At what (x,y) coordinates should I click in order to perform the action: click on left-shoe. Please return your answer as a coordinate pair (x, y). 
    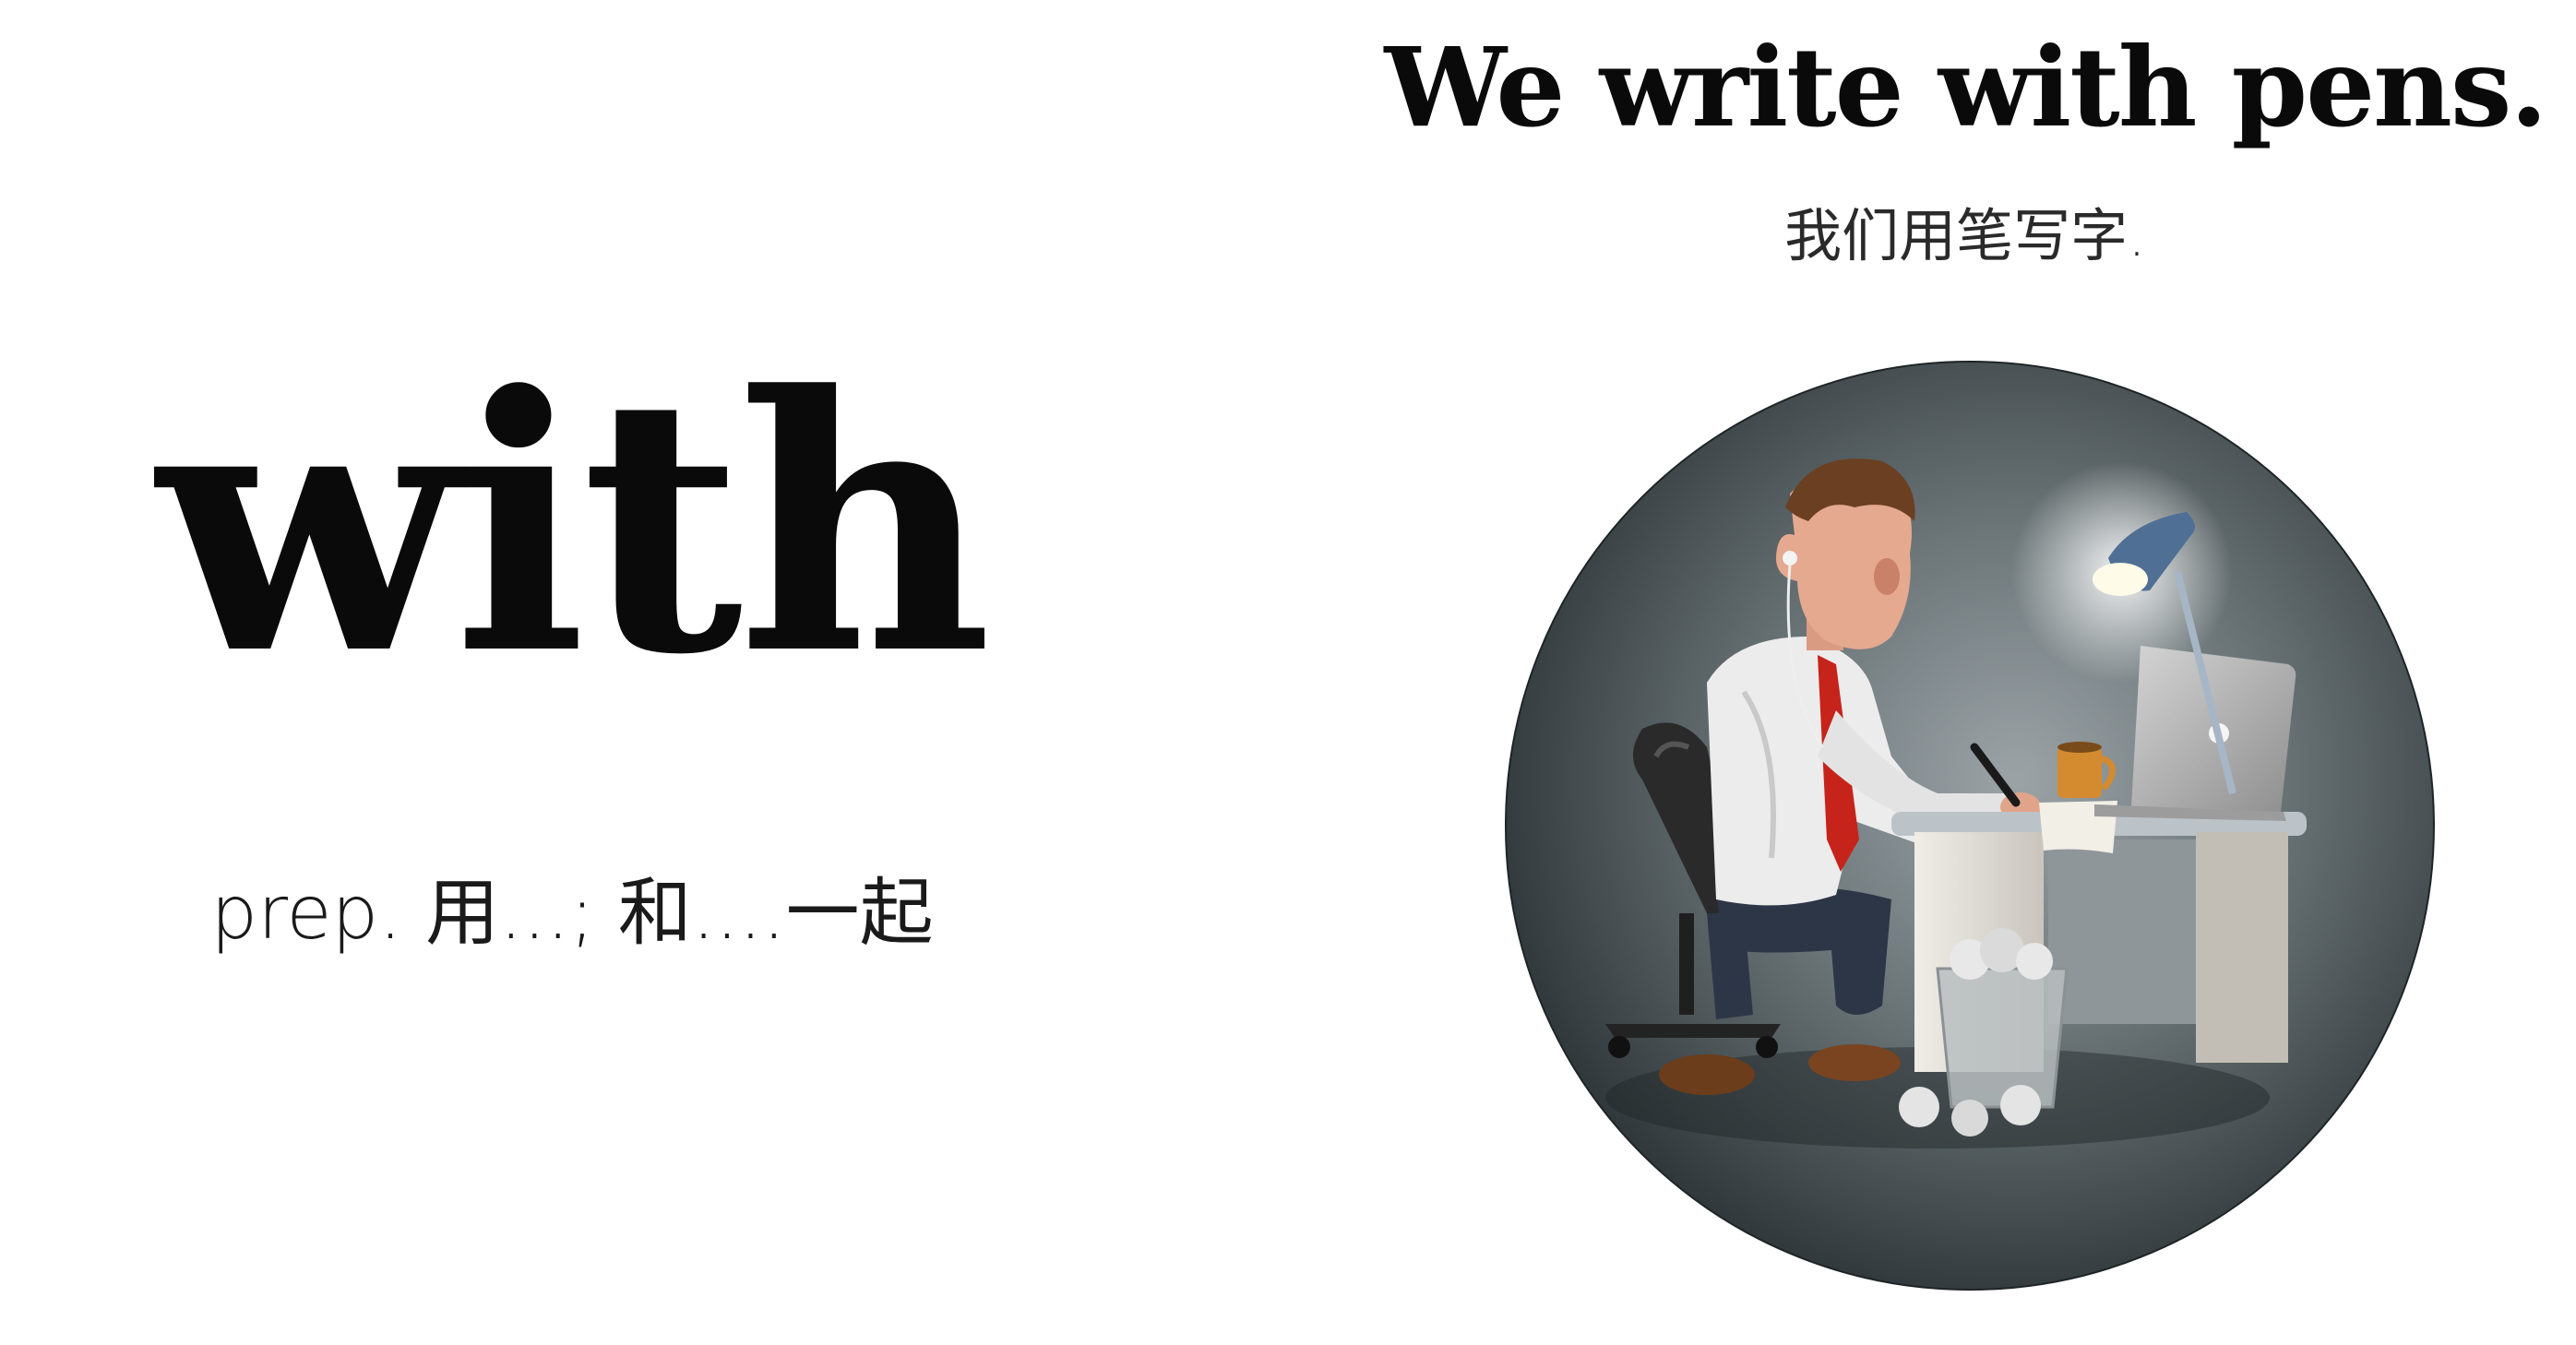
    Looking at the image, I should click on (1707, 1074).